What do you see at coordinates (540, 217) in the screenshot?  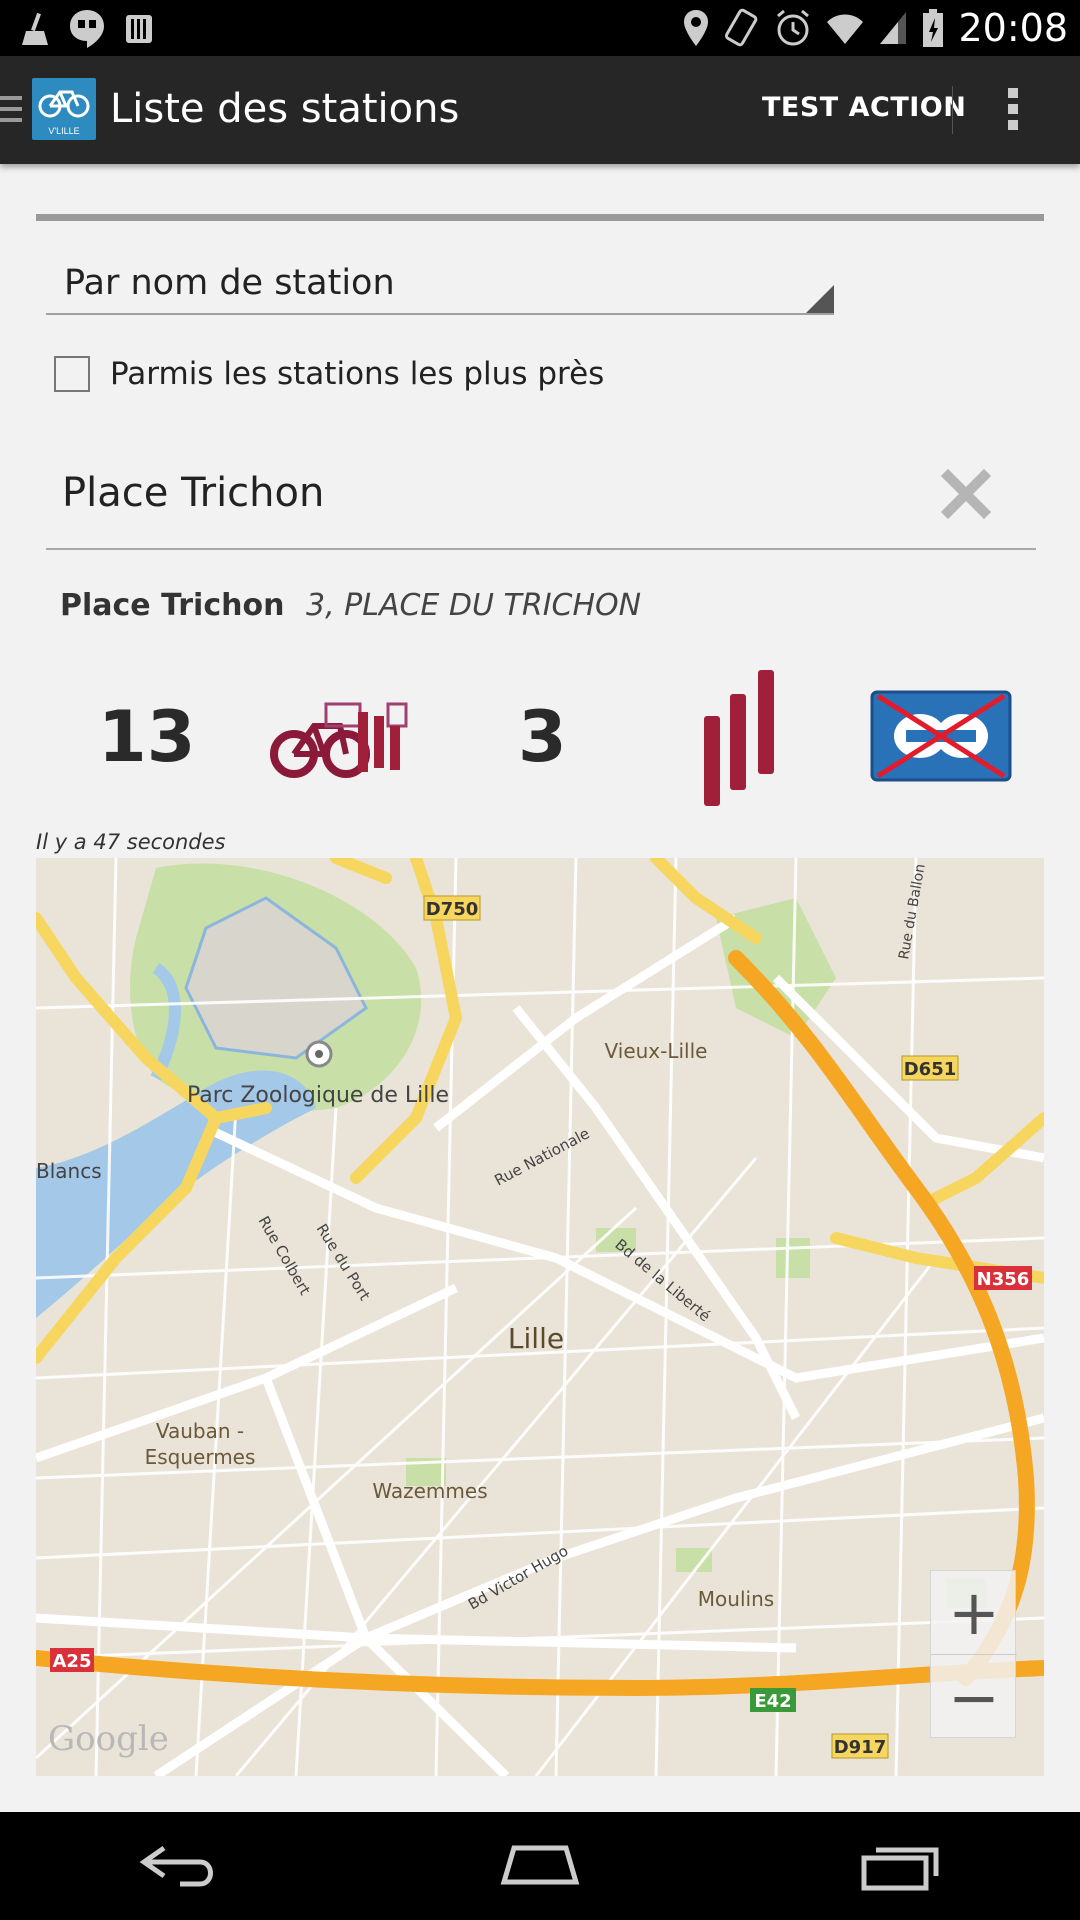 I see `progress-line` at bounding box center [540, 217].